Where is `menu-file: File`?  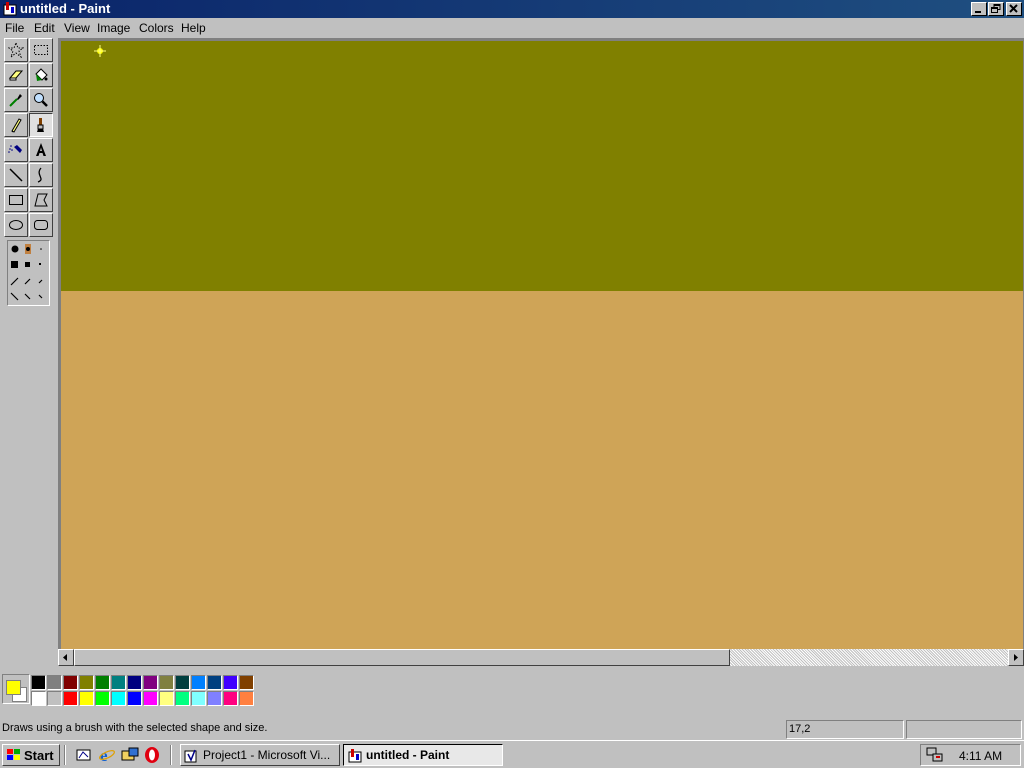 menu-file: File is located at coordinates (14, 28).